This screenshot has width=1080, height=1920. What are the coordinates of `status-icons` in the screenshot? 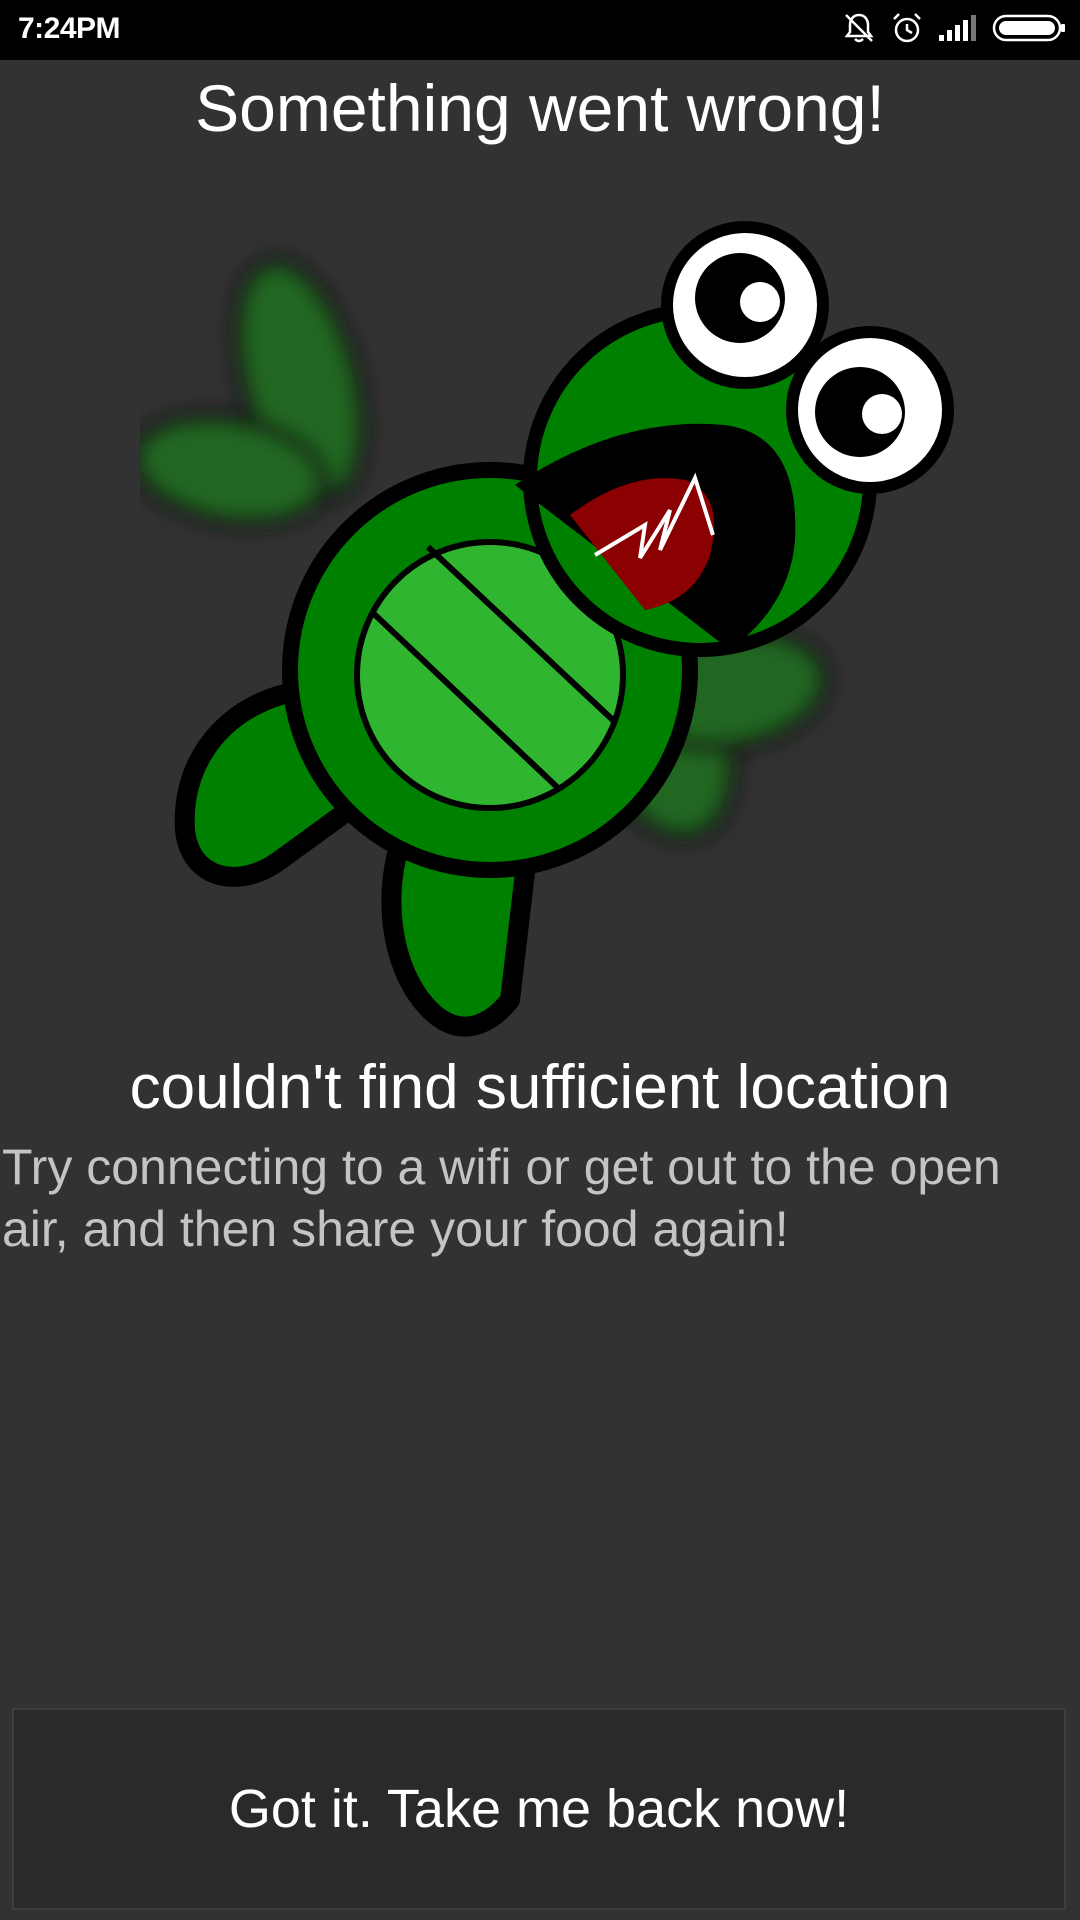 It's located at (947, 30).